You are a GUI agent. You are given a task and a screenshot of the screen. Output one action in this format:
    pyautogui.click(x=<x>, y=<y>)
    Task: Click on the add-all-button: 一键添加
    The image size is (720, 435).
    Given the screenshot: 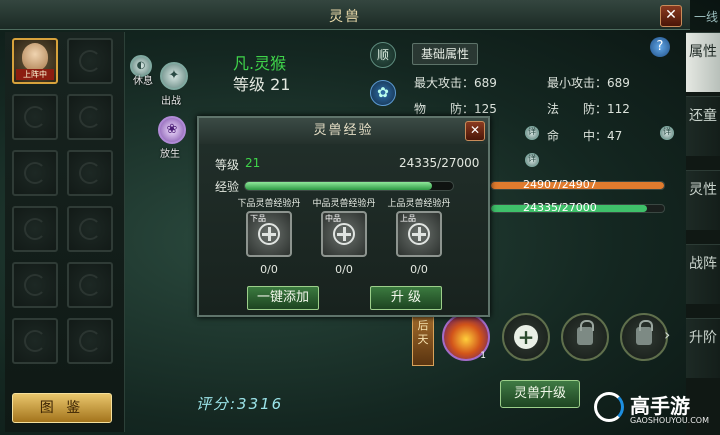 What is the action you would take?
    pyautogui.click(x=283, y=298)
    